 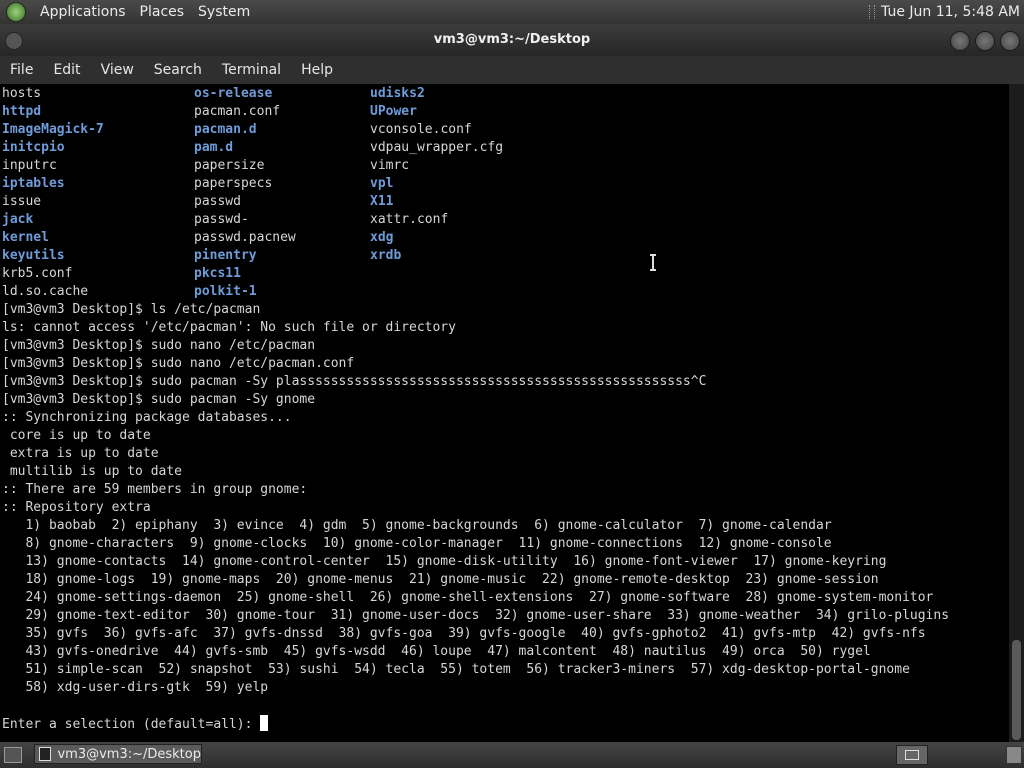 I want to click on terminal-menubar: File Edit View Search Terminal Help, so click(x=512, y=70).